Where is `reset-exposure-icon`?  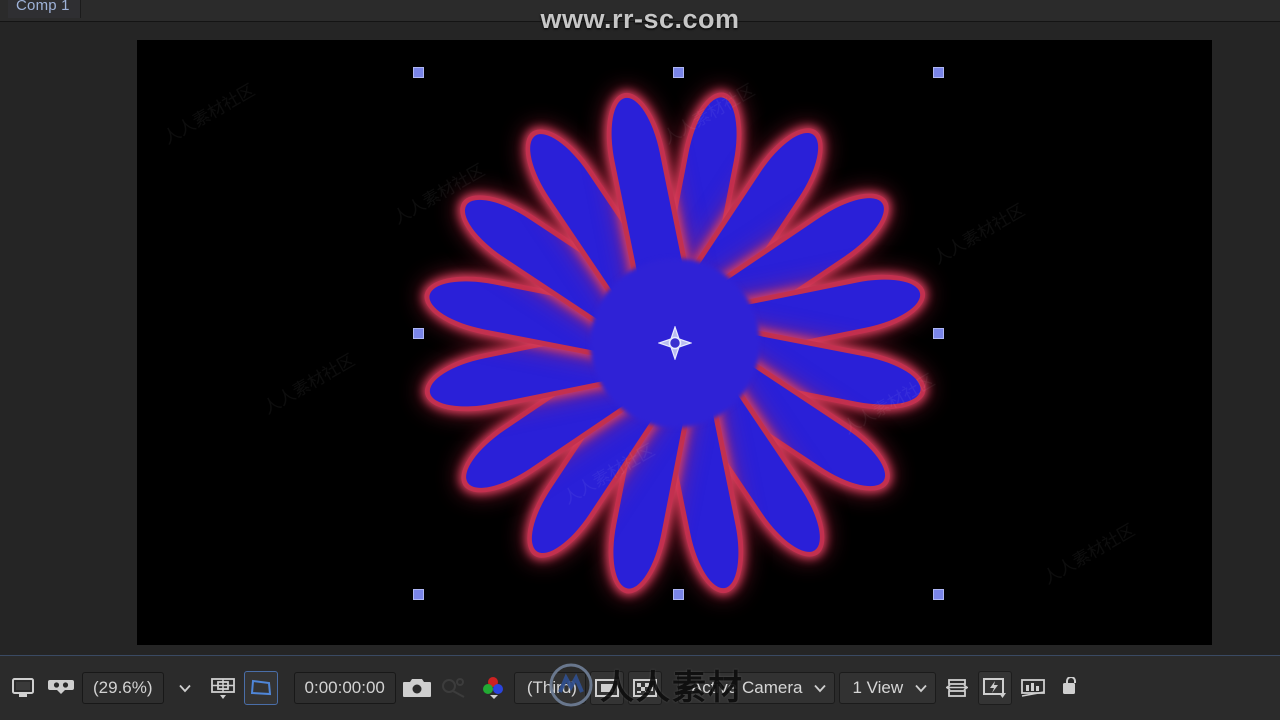 reset-exposure-icon is located at coordinates (1071, 688).